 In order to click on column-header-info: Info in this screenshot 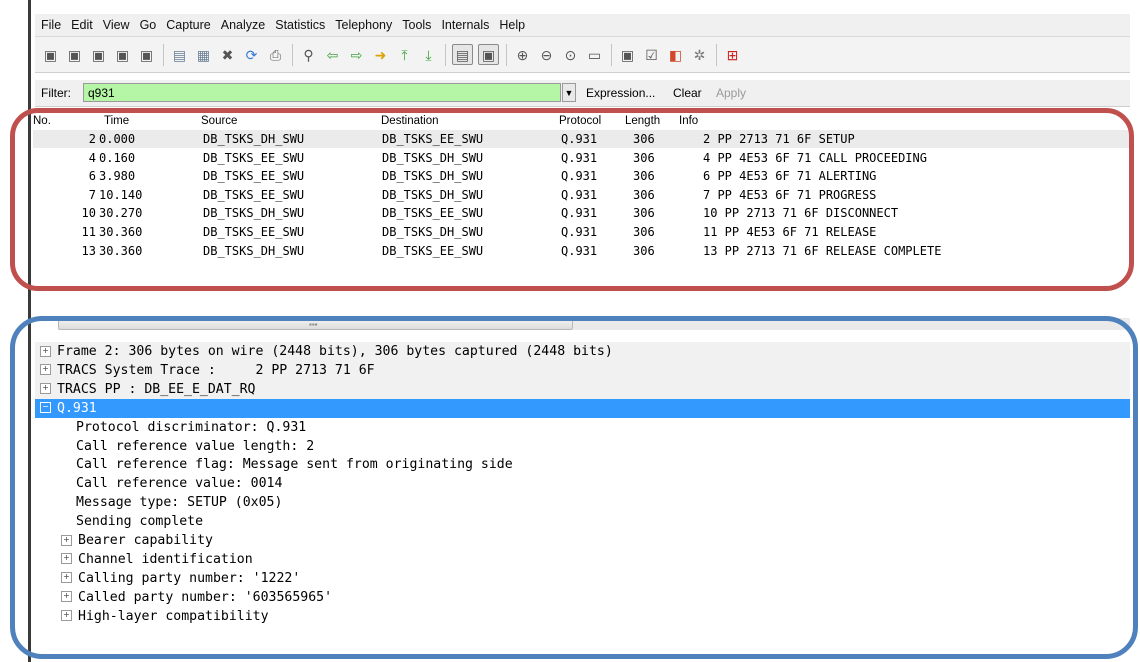, I will do `click(688, 121)`.